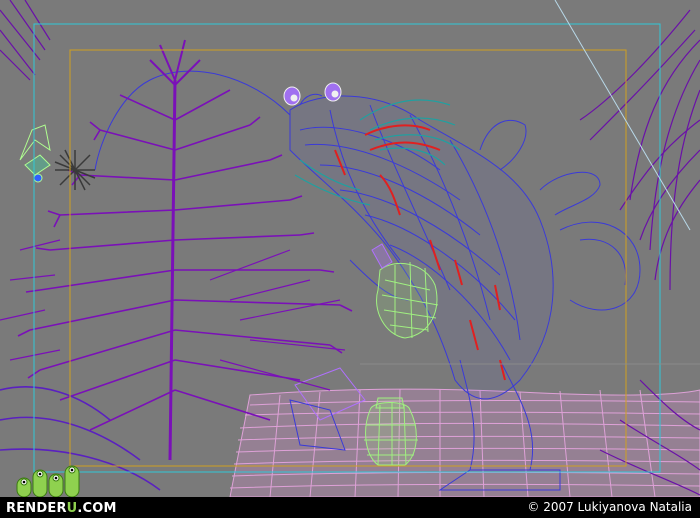 The image size is (700, 518). I want to click on copyright-credit: © 2007 Lukiyanova Natalia, so click(609, 507).